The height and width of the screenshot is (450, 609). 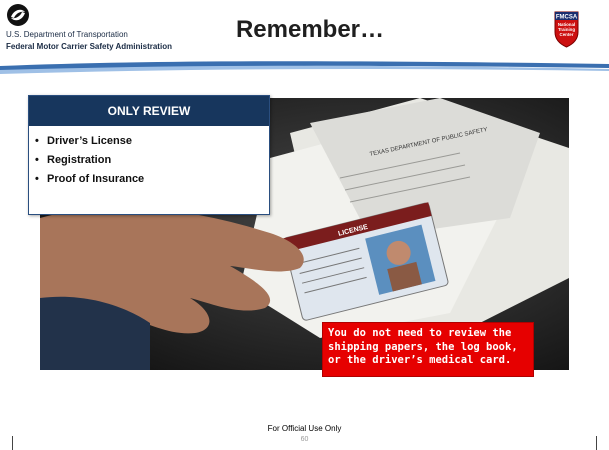 What do you see at coordinates (152, 179) in the screenshot?
I see `list-item: • Proof of Insurance` at bounding box center [152, 179].